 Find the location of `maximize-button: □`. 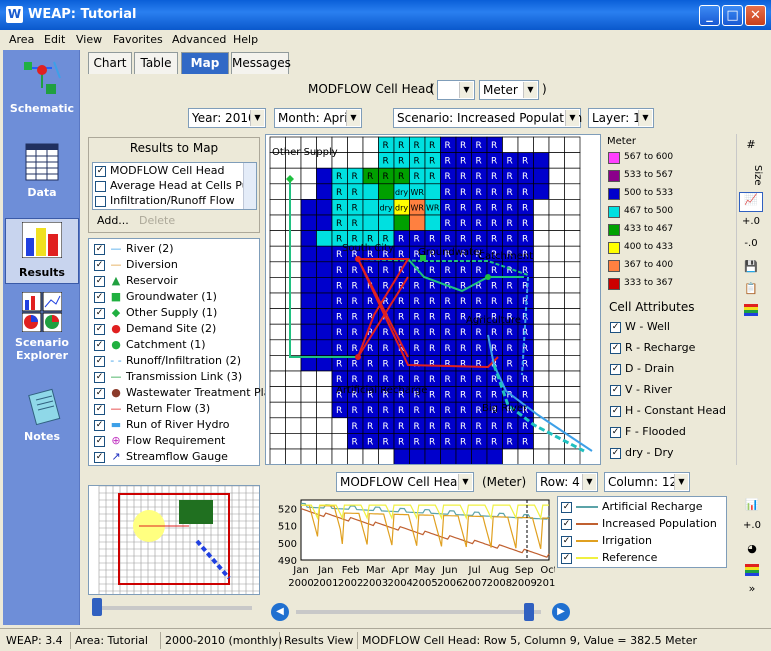

maximize-button: □ is located at coordinates (732, 15).